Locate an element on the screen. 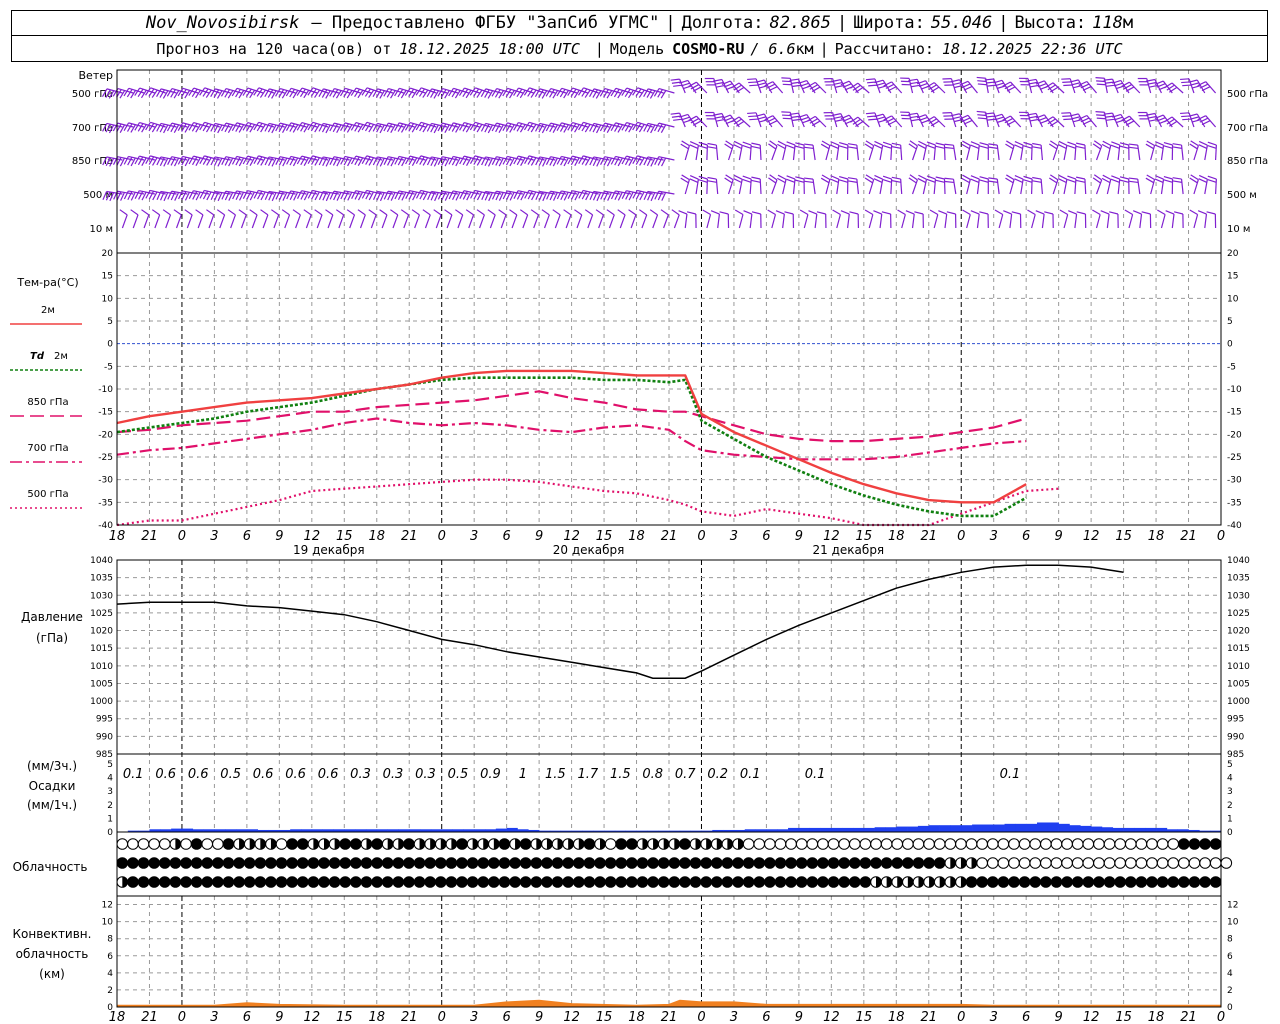  precip-3h-total: 0.3 is located at coordinates (425, 774).